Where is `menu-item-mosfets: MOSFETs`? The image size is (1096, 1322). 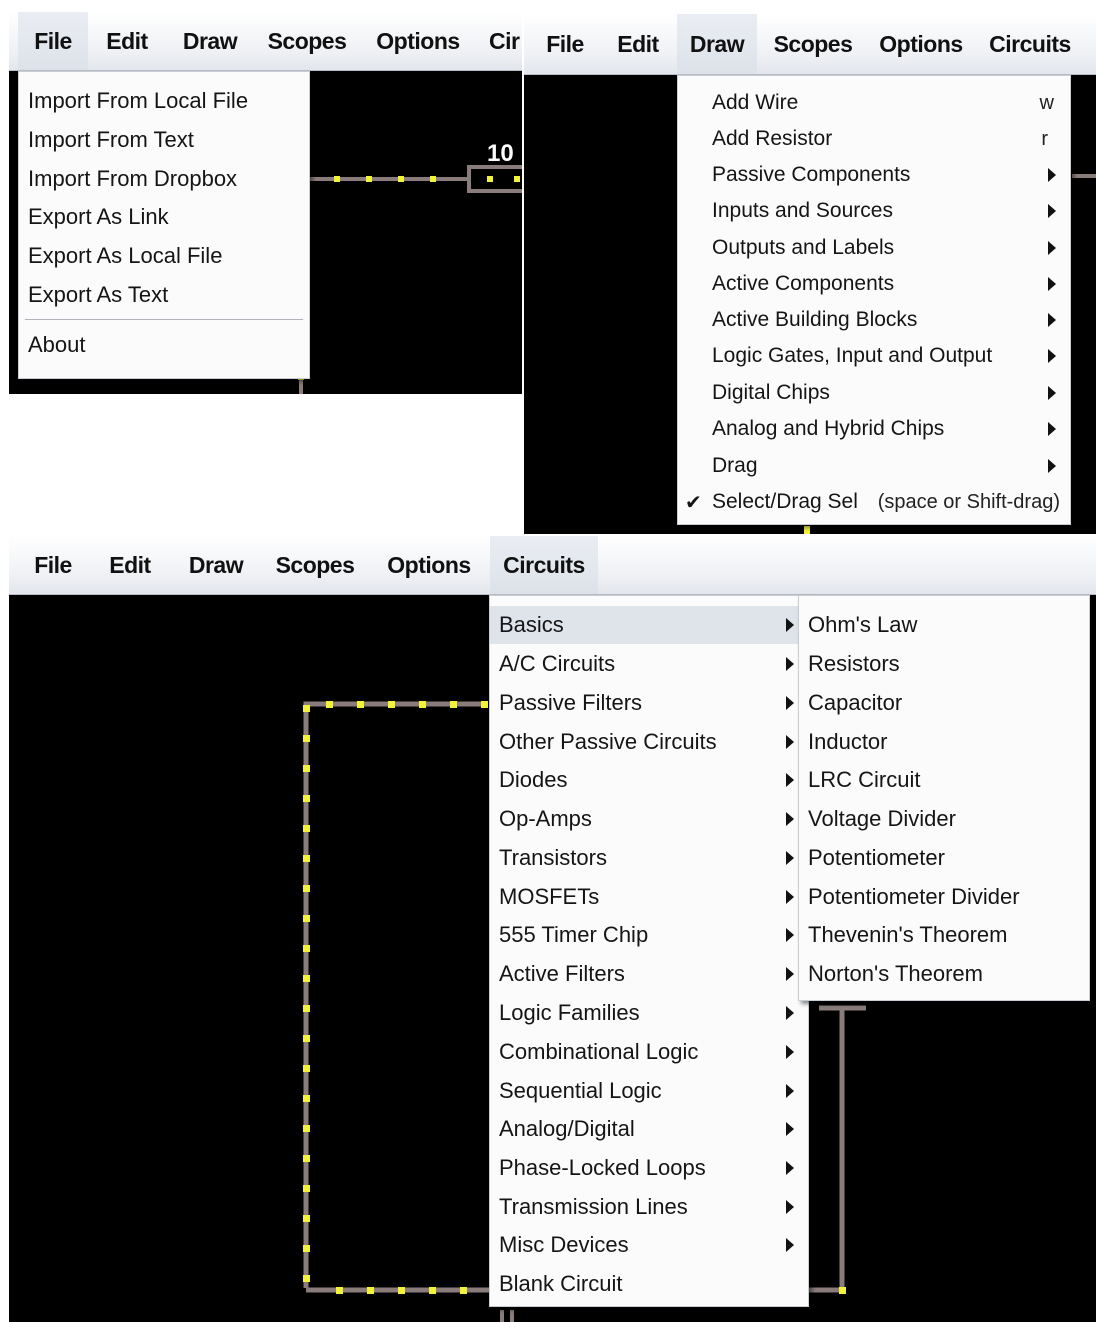 menu-item-mosfets: MOSFETs is located at coordinates (649, 897).